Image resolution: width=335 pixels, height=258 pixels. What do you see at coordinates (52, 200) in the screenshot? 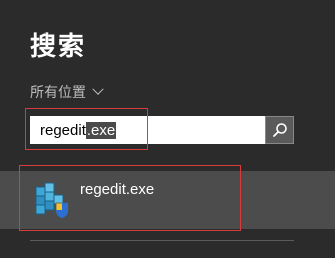
I see `registry-editor-icon` at bounding box center [52, 200].